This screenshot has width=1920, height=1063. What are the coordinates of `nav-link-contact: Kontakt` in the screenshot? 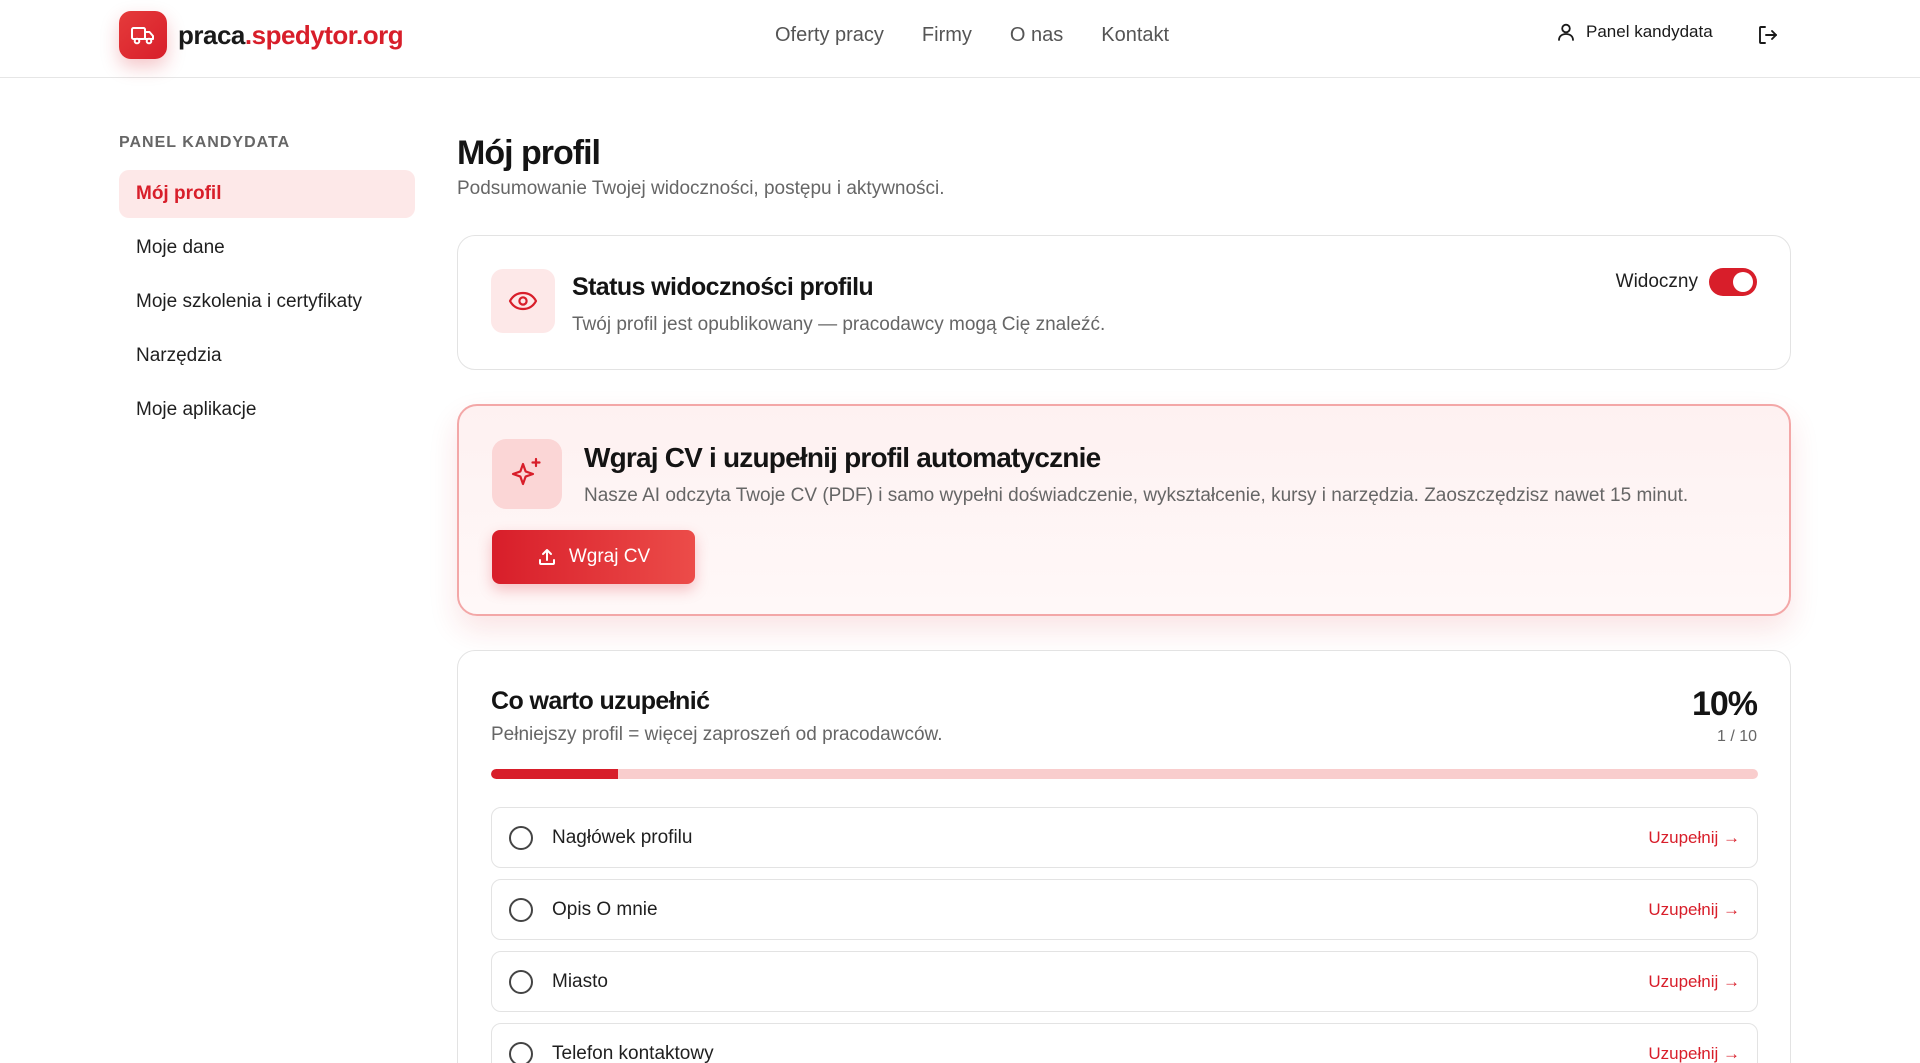 It's located at (1135, 35).